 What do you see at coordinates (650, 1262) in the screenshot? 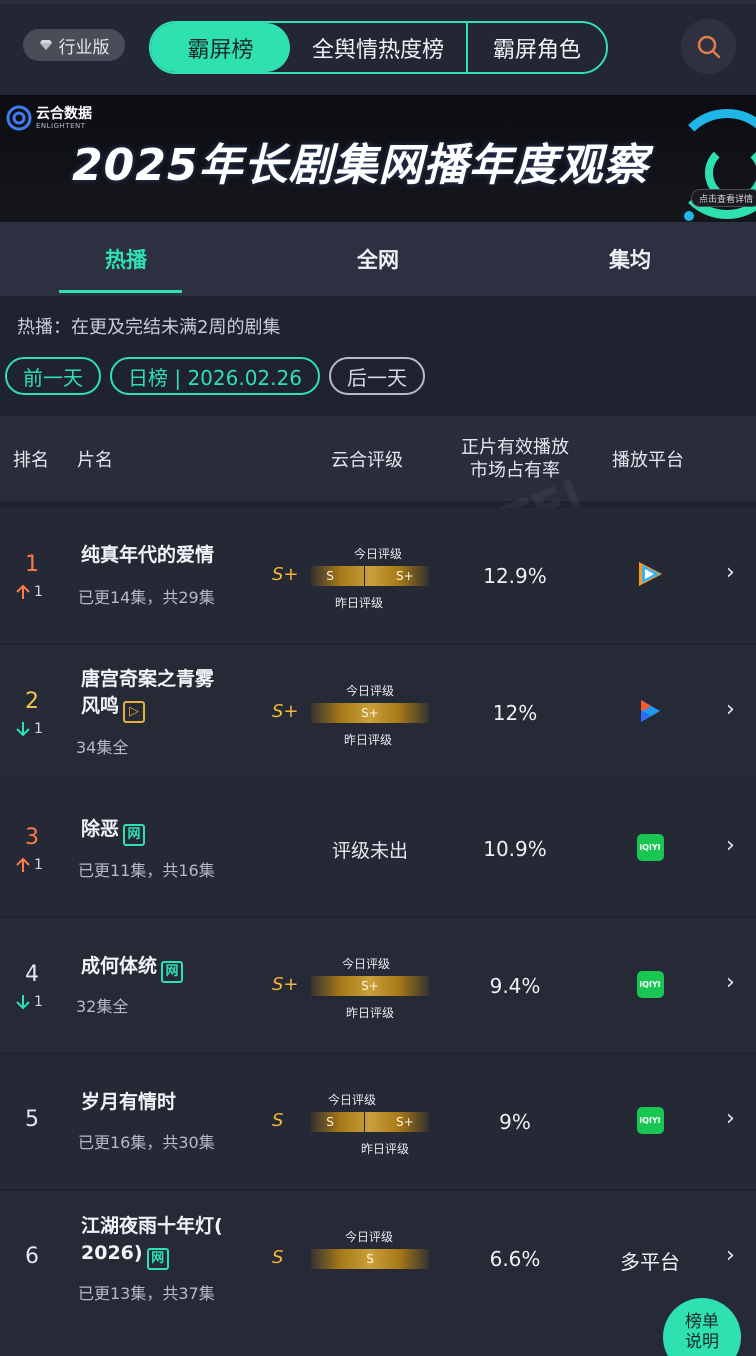
I see `platform-multi: 多平台` at bounding box center [650, 1262].